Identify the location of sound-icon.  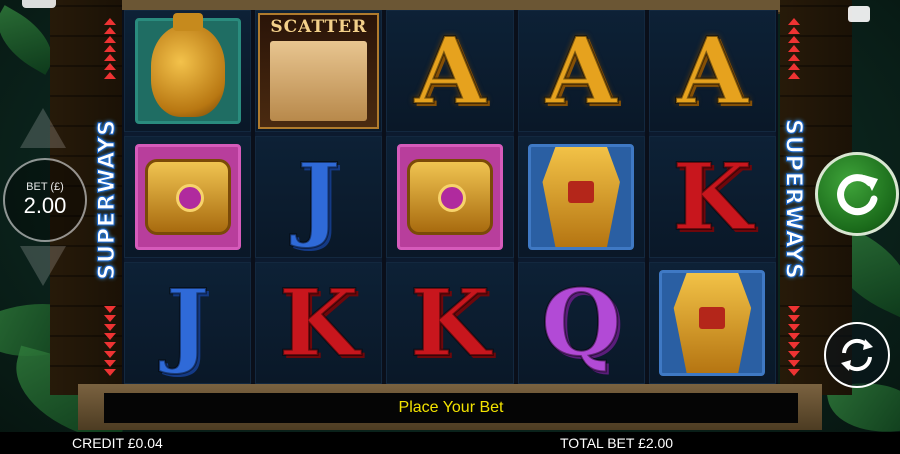
(859, 14).